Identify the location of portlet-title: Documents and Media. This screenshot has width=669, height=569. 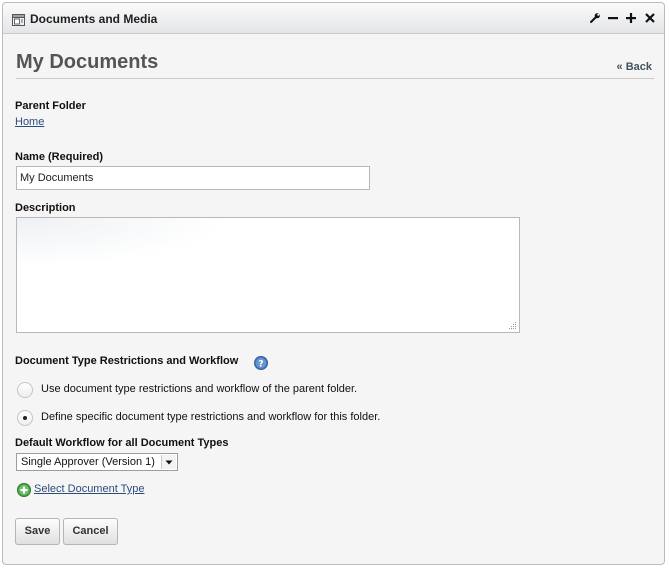
(94, 19).